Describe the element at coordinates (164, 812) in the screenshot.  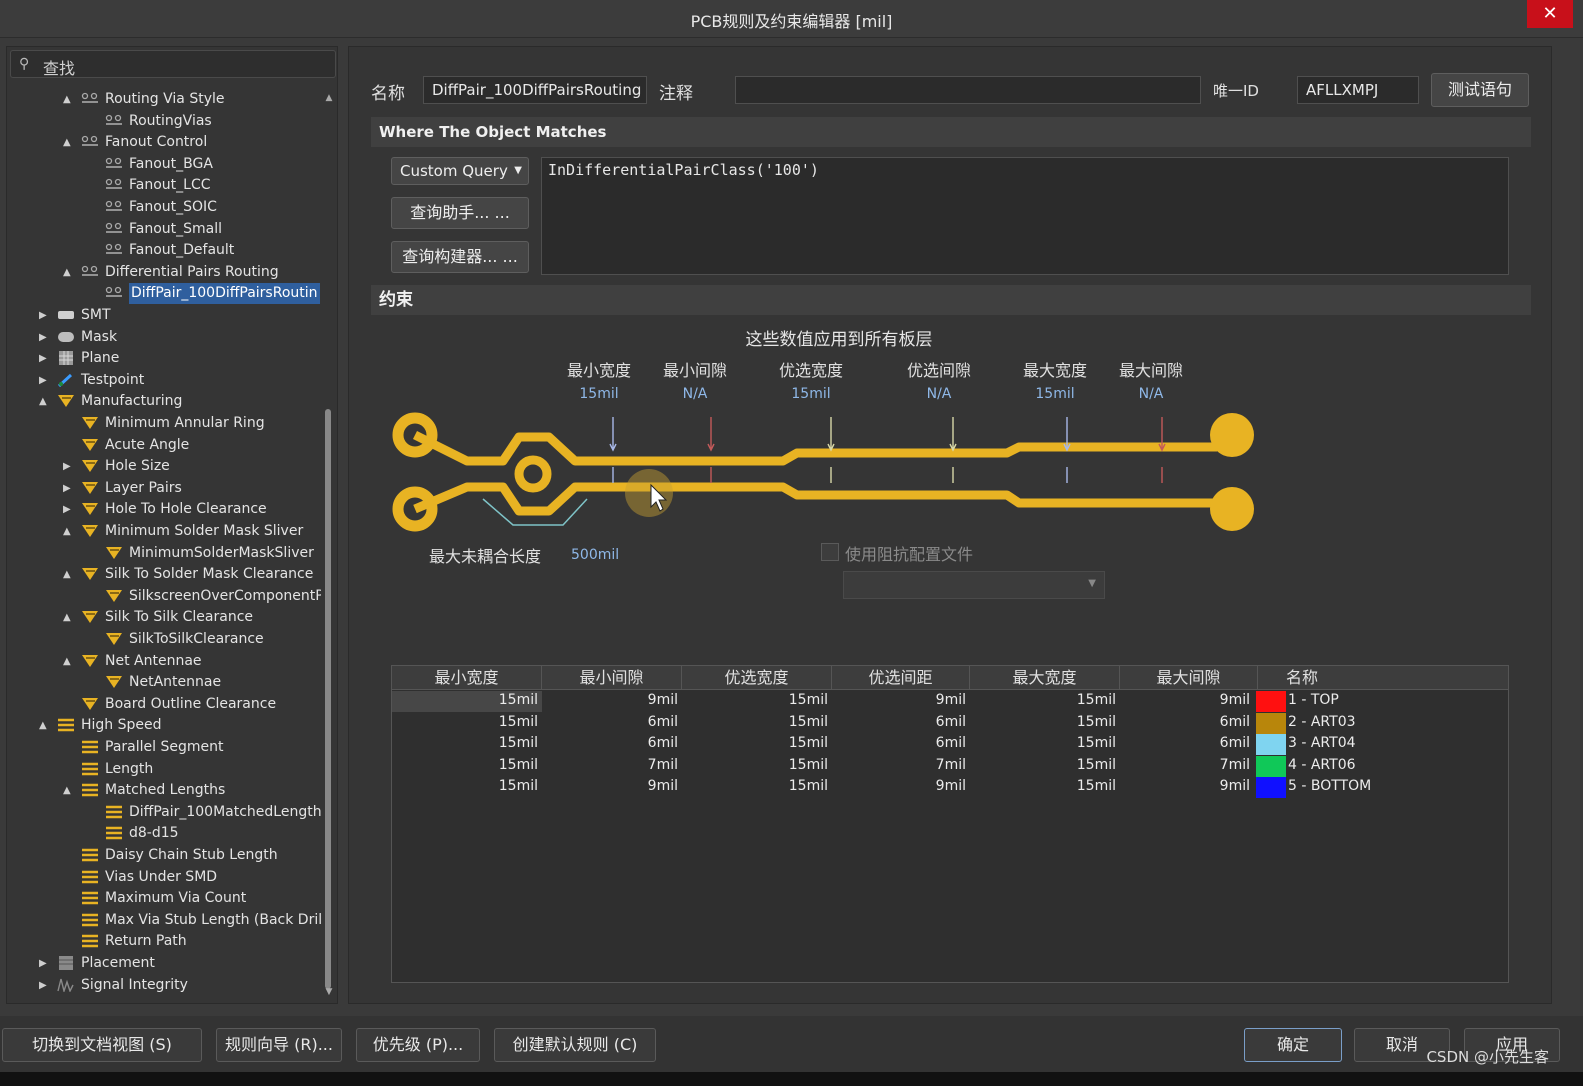
I see `tree-item: DiffPair_100MatchedLength` at that location.